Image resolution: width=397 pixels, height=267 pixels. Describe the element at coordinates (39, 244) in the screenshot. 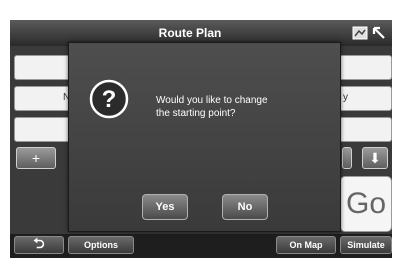

I see `back-button: ⮌` at that location.